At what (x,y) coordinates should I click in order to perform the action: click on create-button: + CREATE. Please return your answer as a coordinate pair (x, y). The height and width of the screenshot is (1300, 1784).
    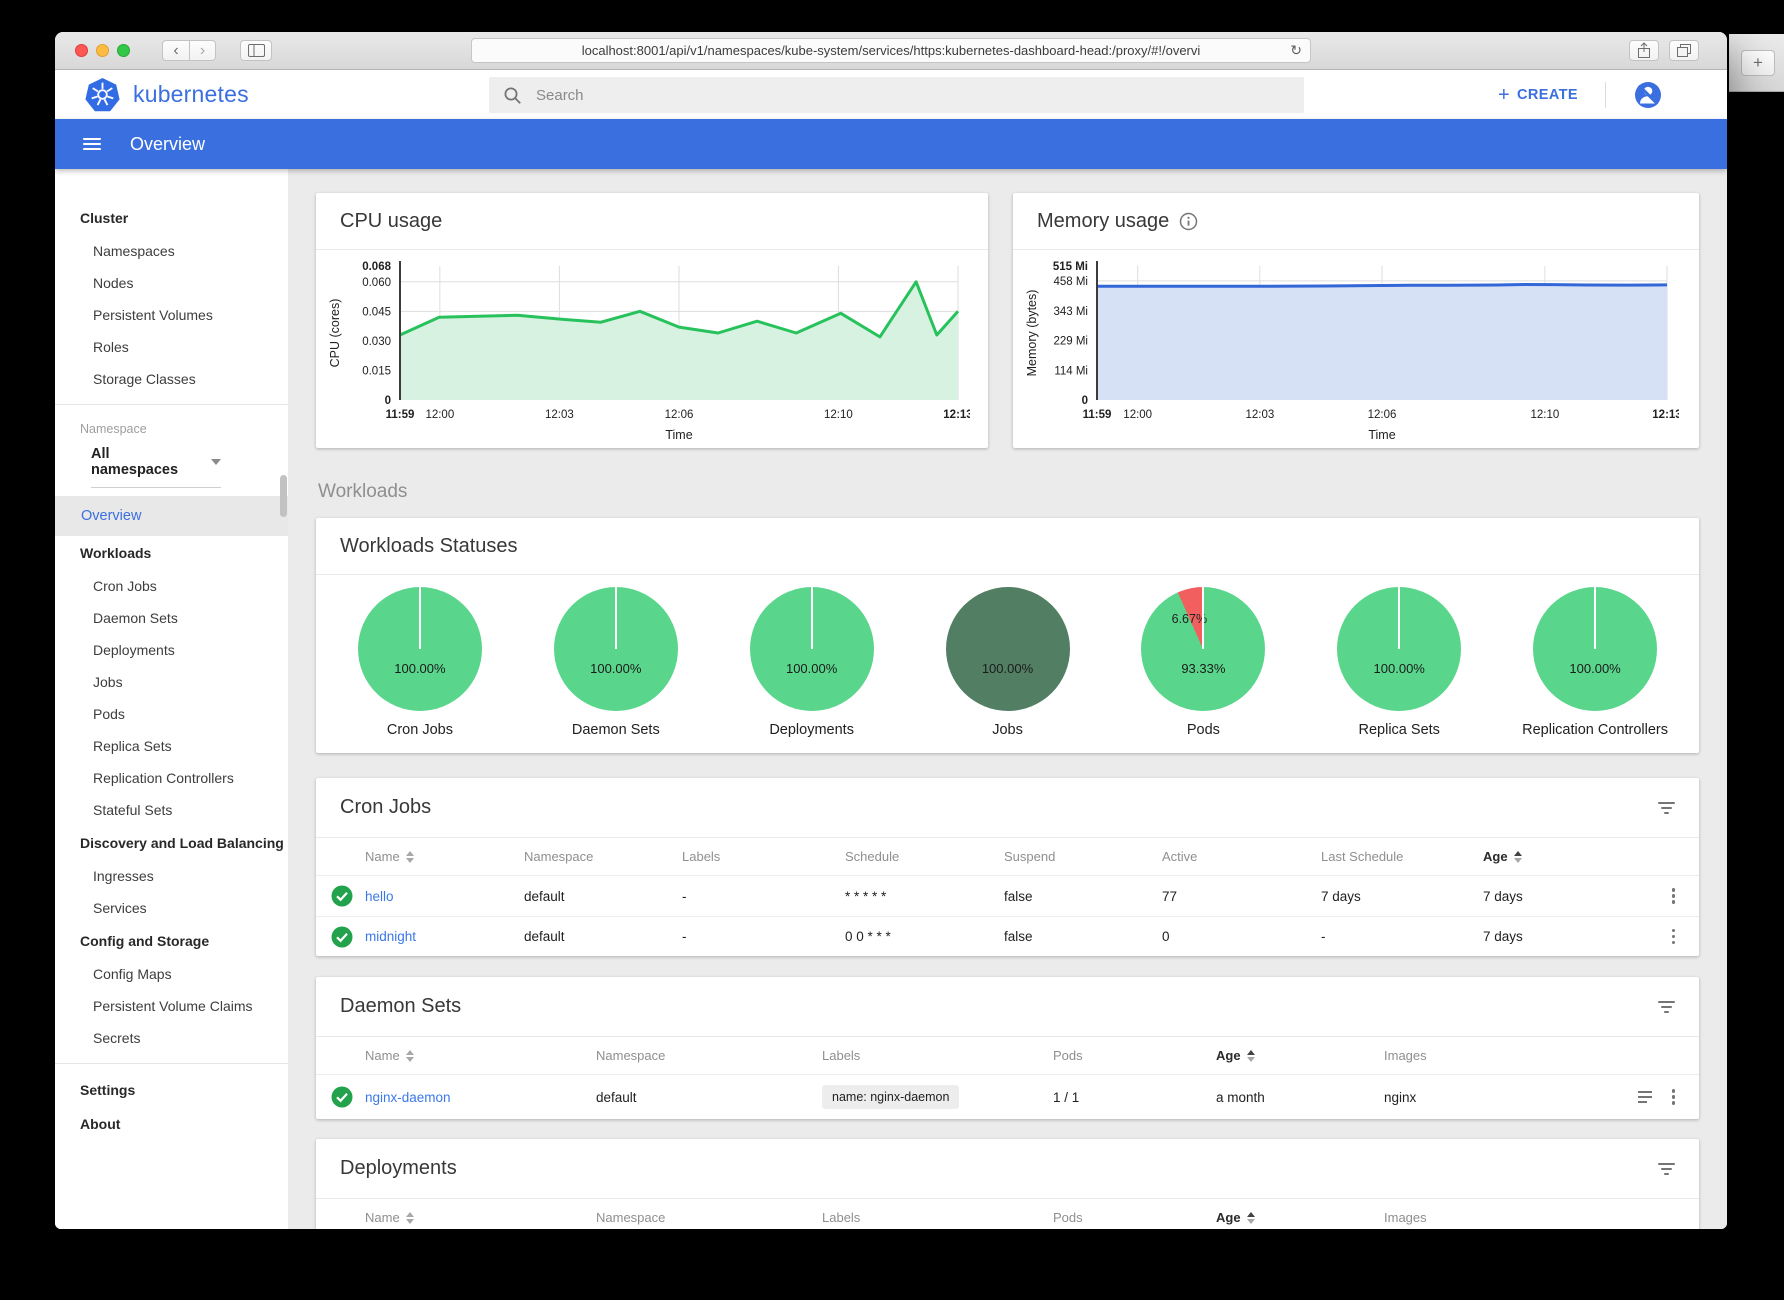
    Looking at the image, I should click on (1538, 95).